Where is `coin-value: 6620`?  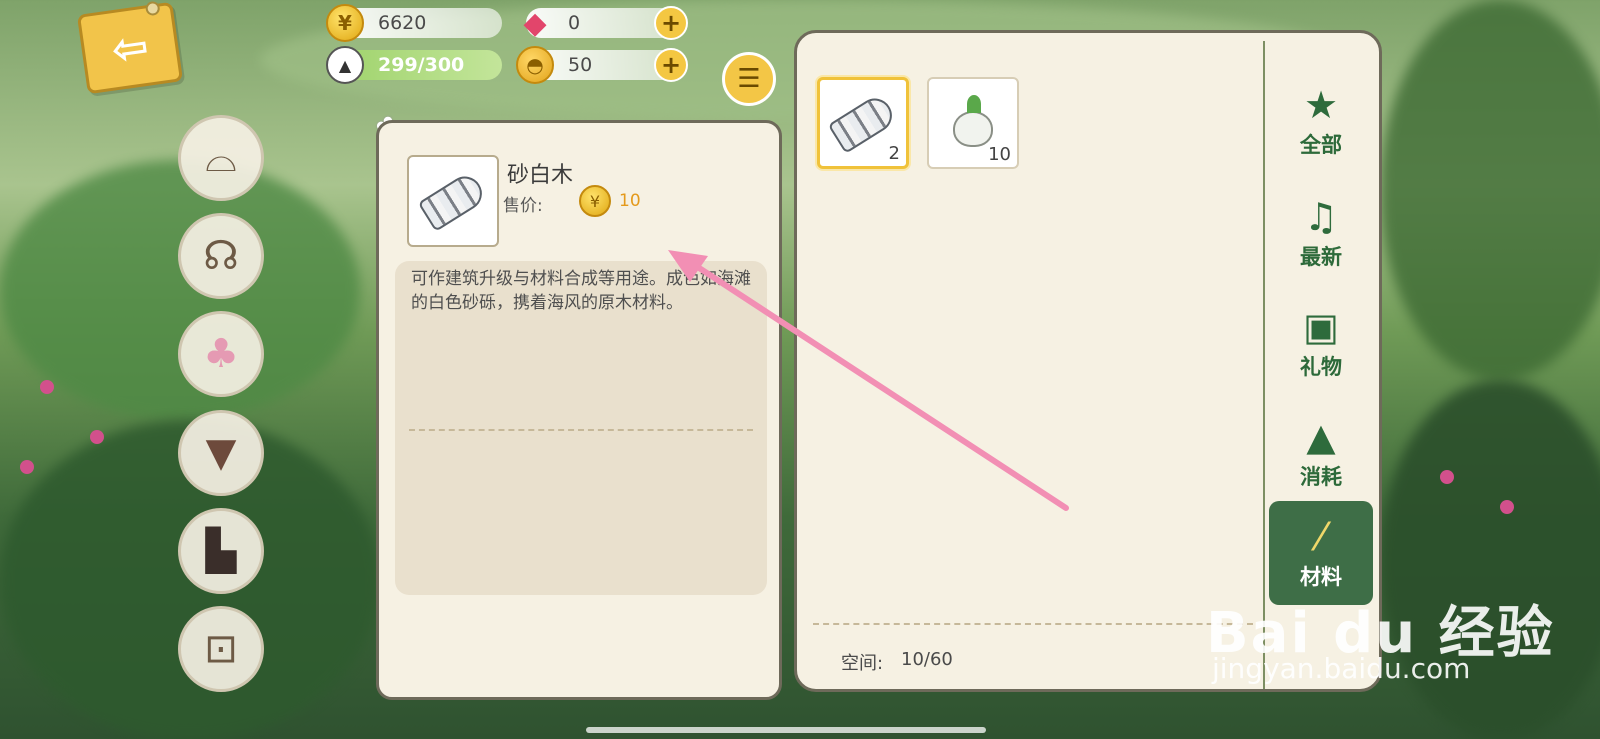
coin-value: 6620 is located at coordinates (402, 23).